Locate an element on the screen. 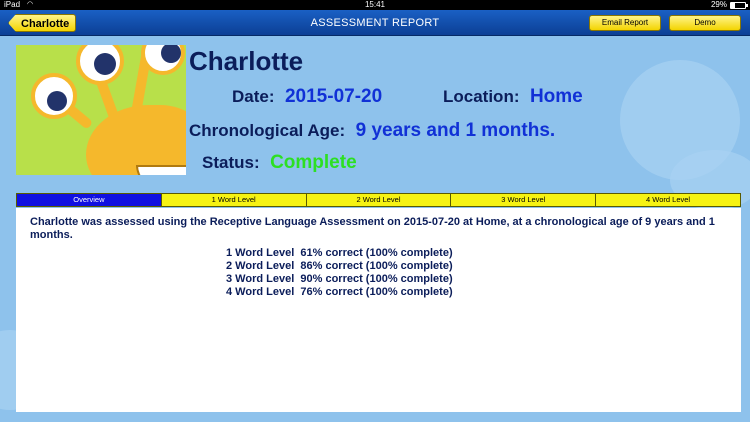 The width and height of the screenshot is (750, 422). level-result-4: 4 Word Level 76% correct (100% complete) is located at coordinates (339, 292).